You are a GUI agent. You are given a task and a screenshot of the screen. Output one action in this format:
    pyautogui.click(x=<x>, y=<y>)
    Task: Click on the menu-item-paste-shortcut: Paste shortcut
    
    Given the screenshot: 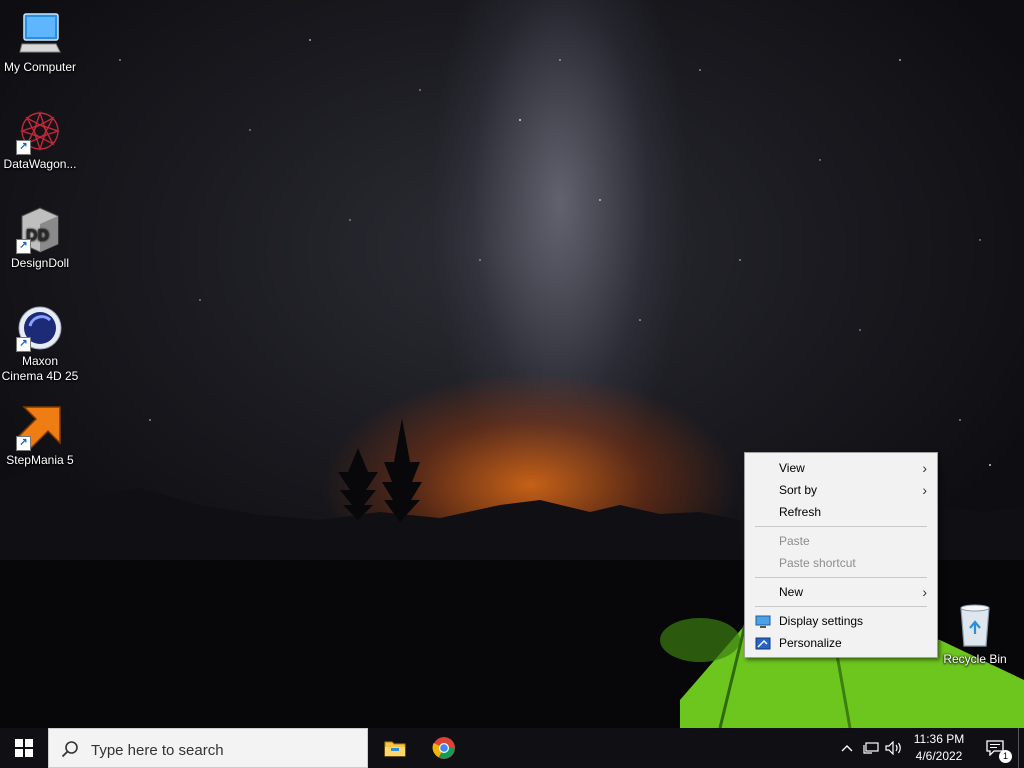 What is the action you would take?
    pyautogui.click(x=841, y=563)
    